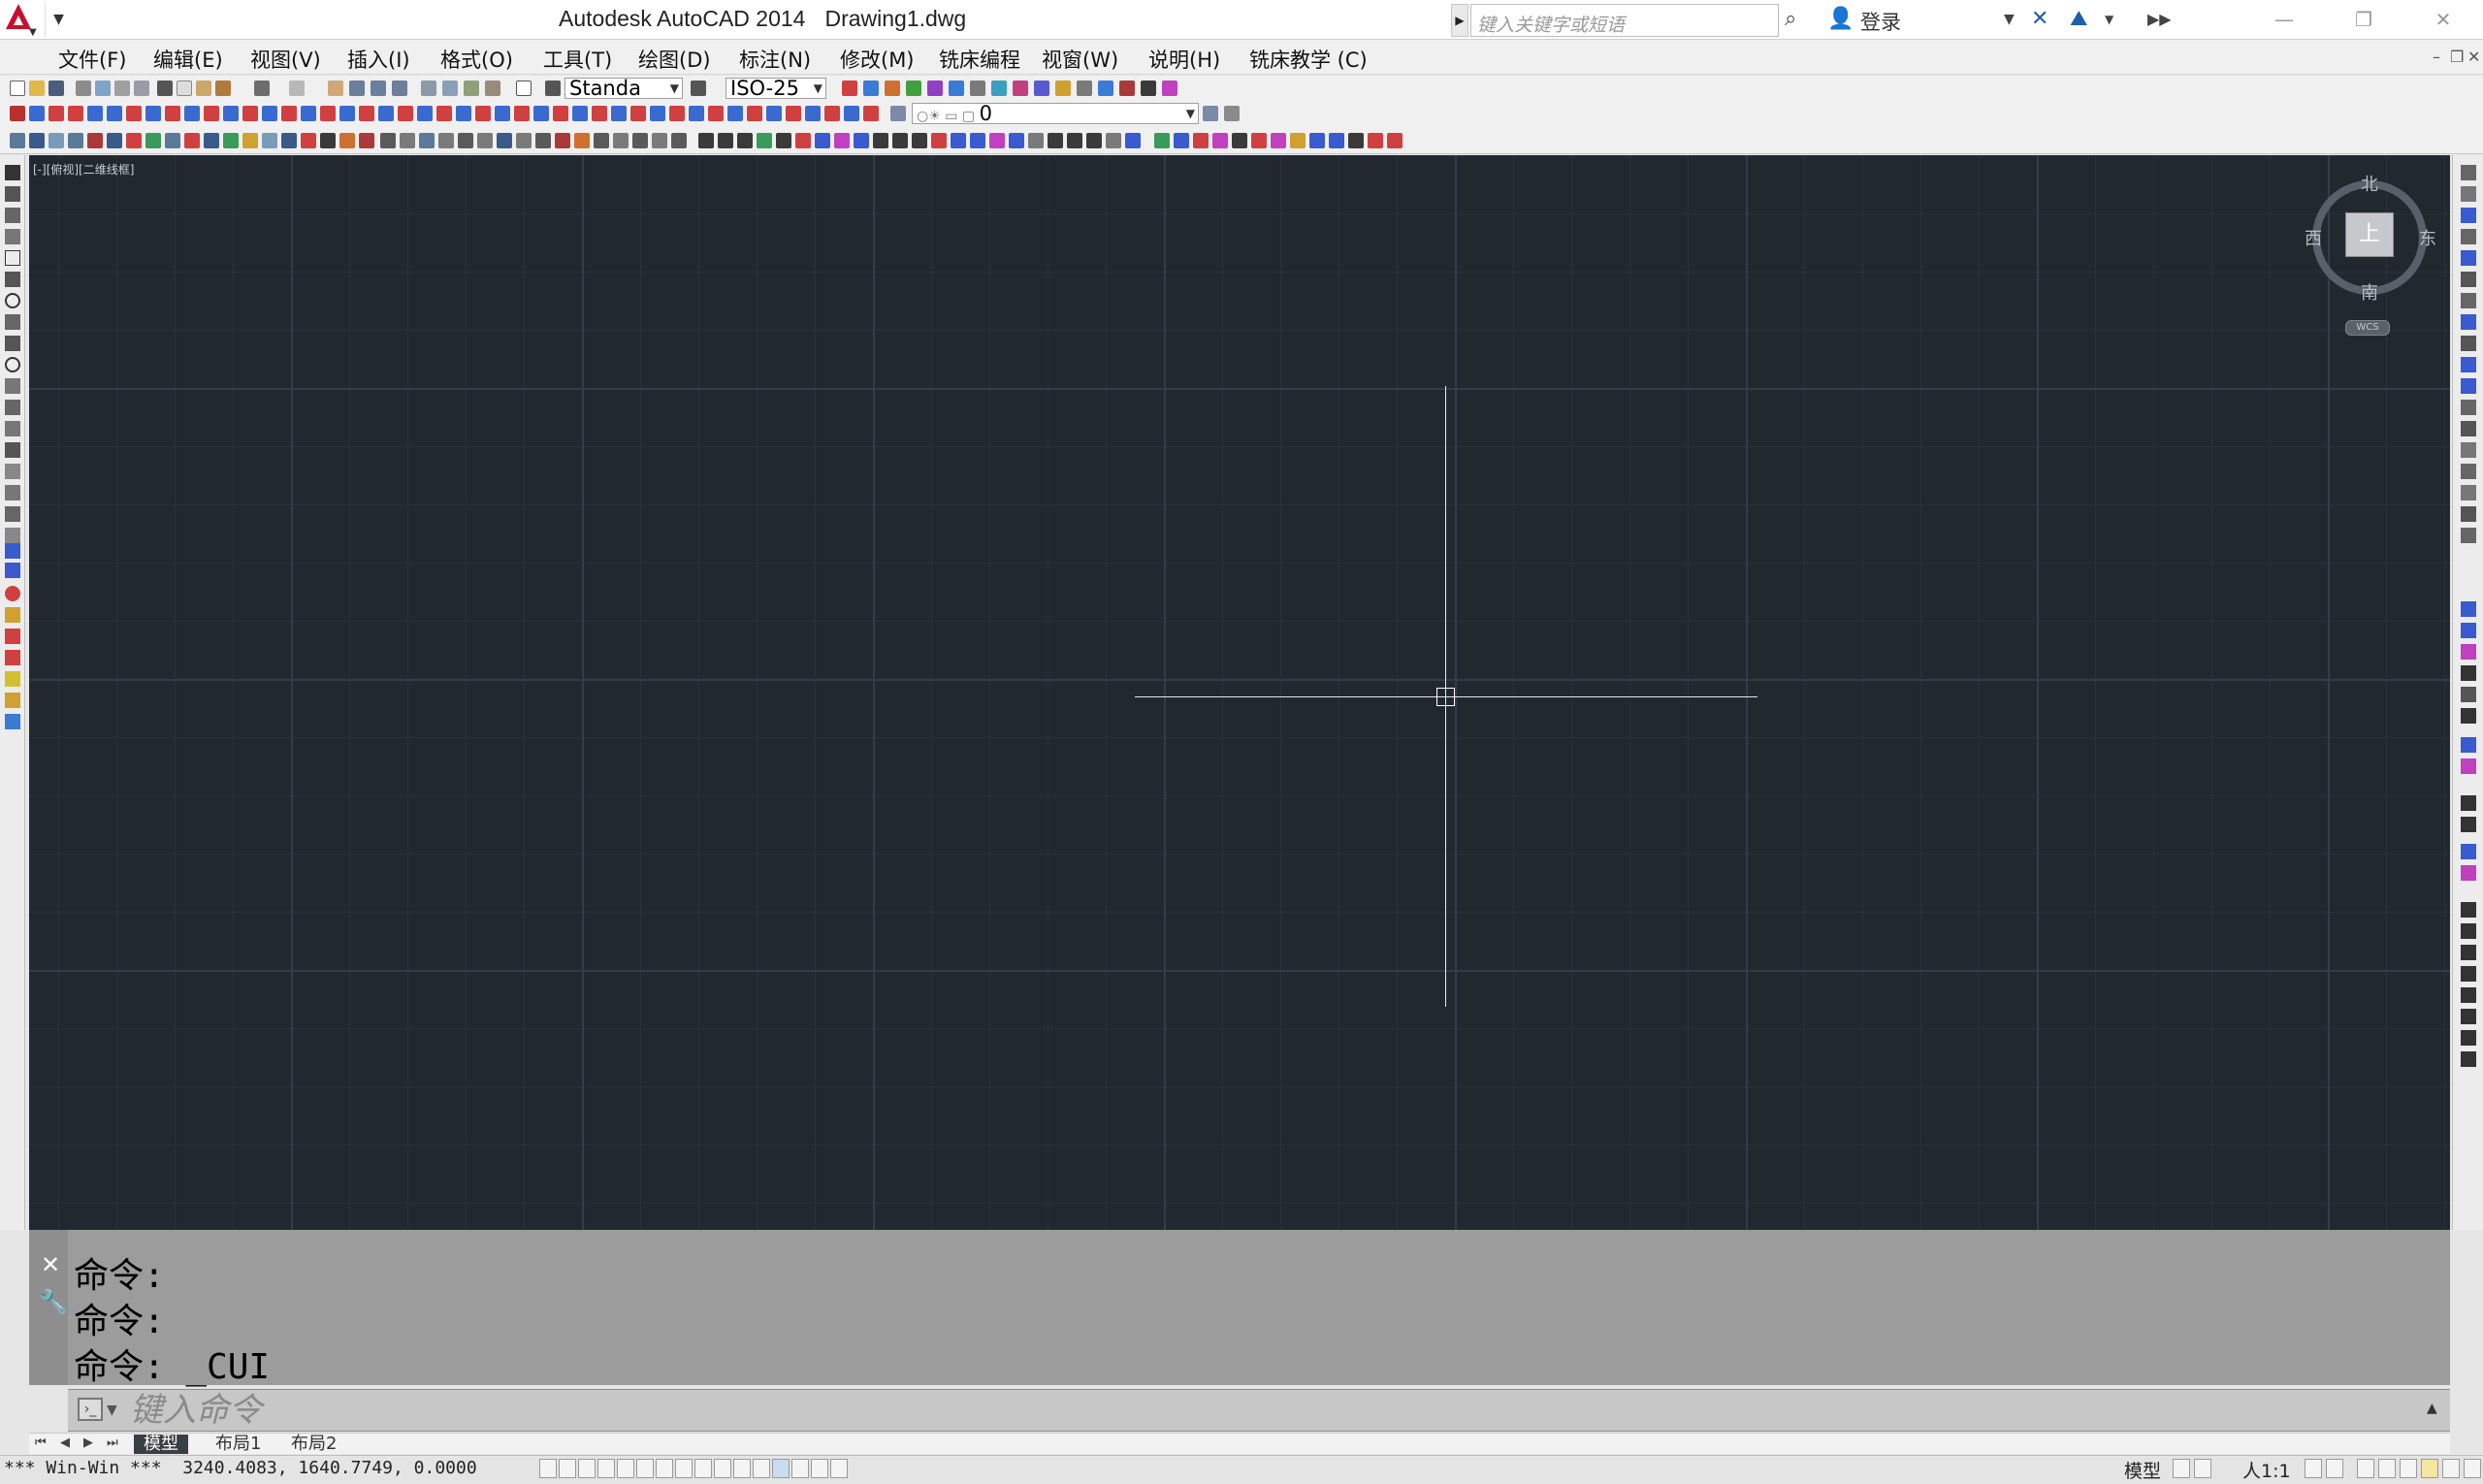  What do you see at coordinates (13, 593) in the screenshot?
I see `target-icon` at bounding box center [13, 593].